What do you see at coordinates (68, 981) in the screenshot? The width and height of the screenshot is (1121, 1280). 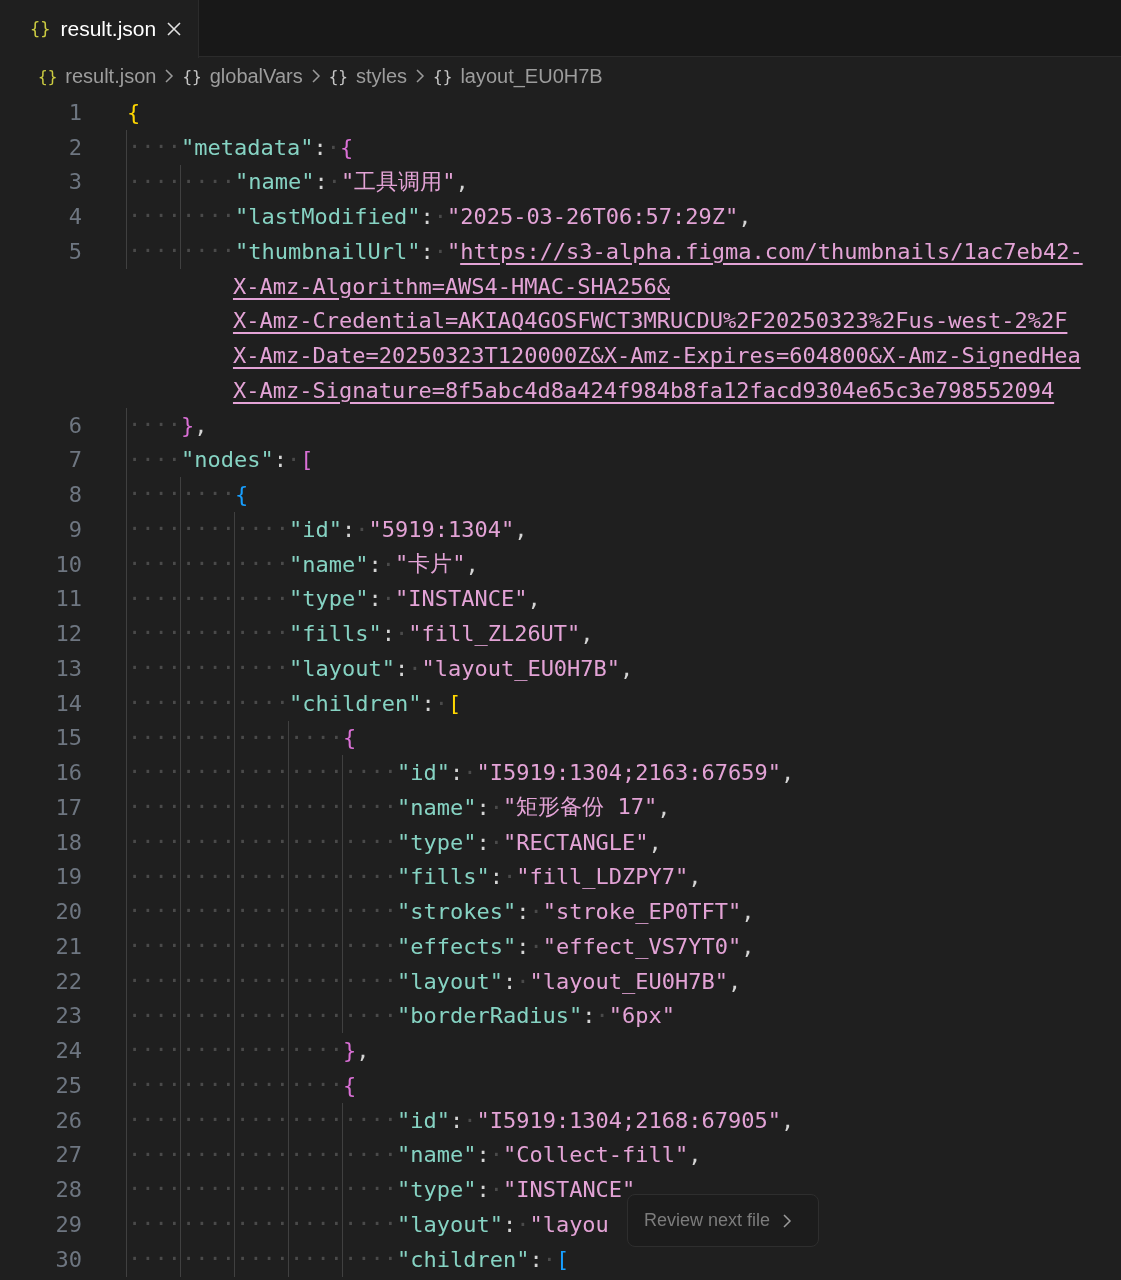 I see `line-number: 22` at bounding box center [68, 981].